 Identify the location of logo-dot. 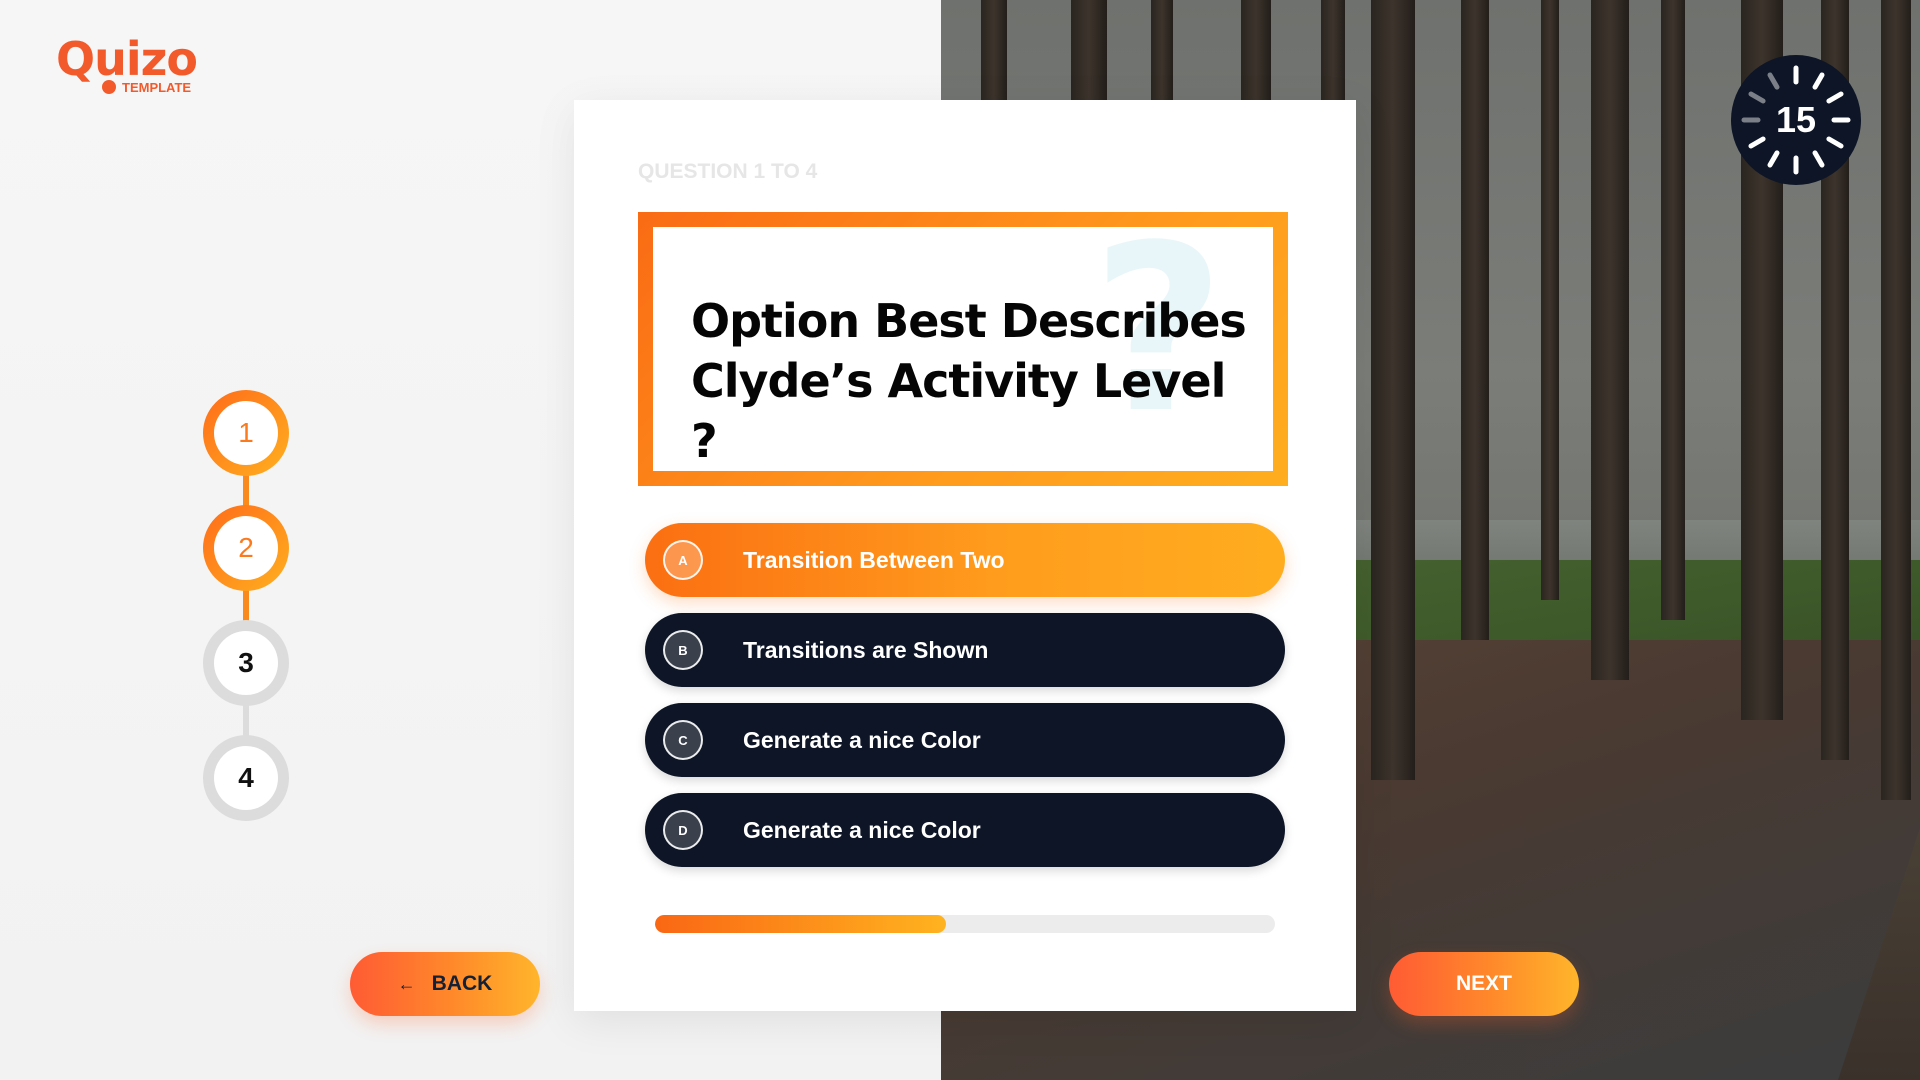
(109, 87).